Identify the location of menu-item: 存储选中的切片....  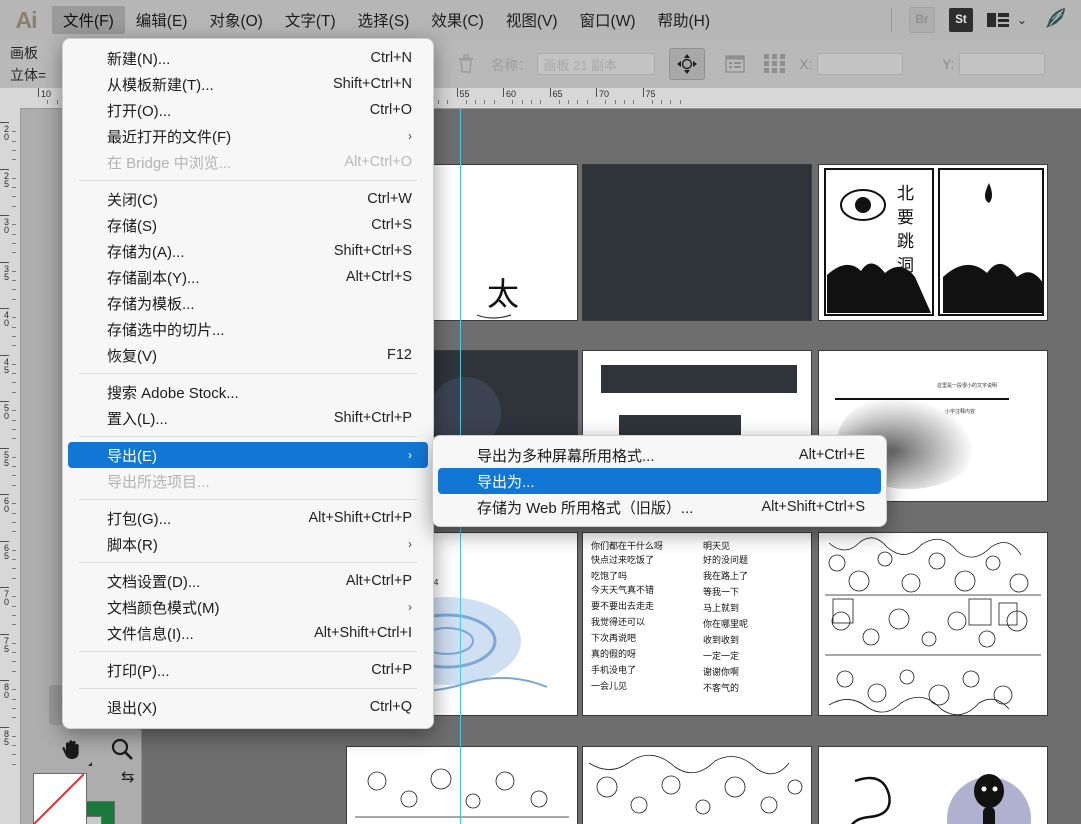
(248, 329).